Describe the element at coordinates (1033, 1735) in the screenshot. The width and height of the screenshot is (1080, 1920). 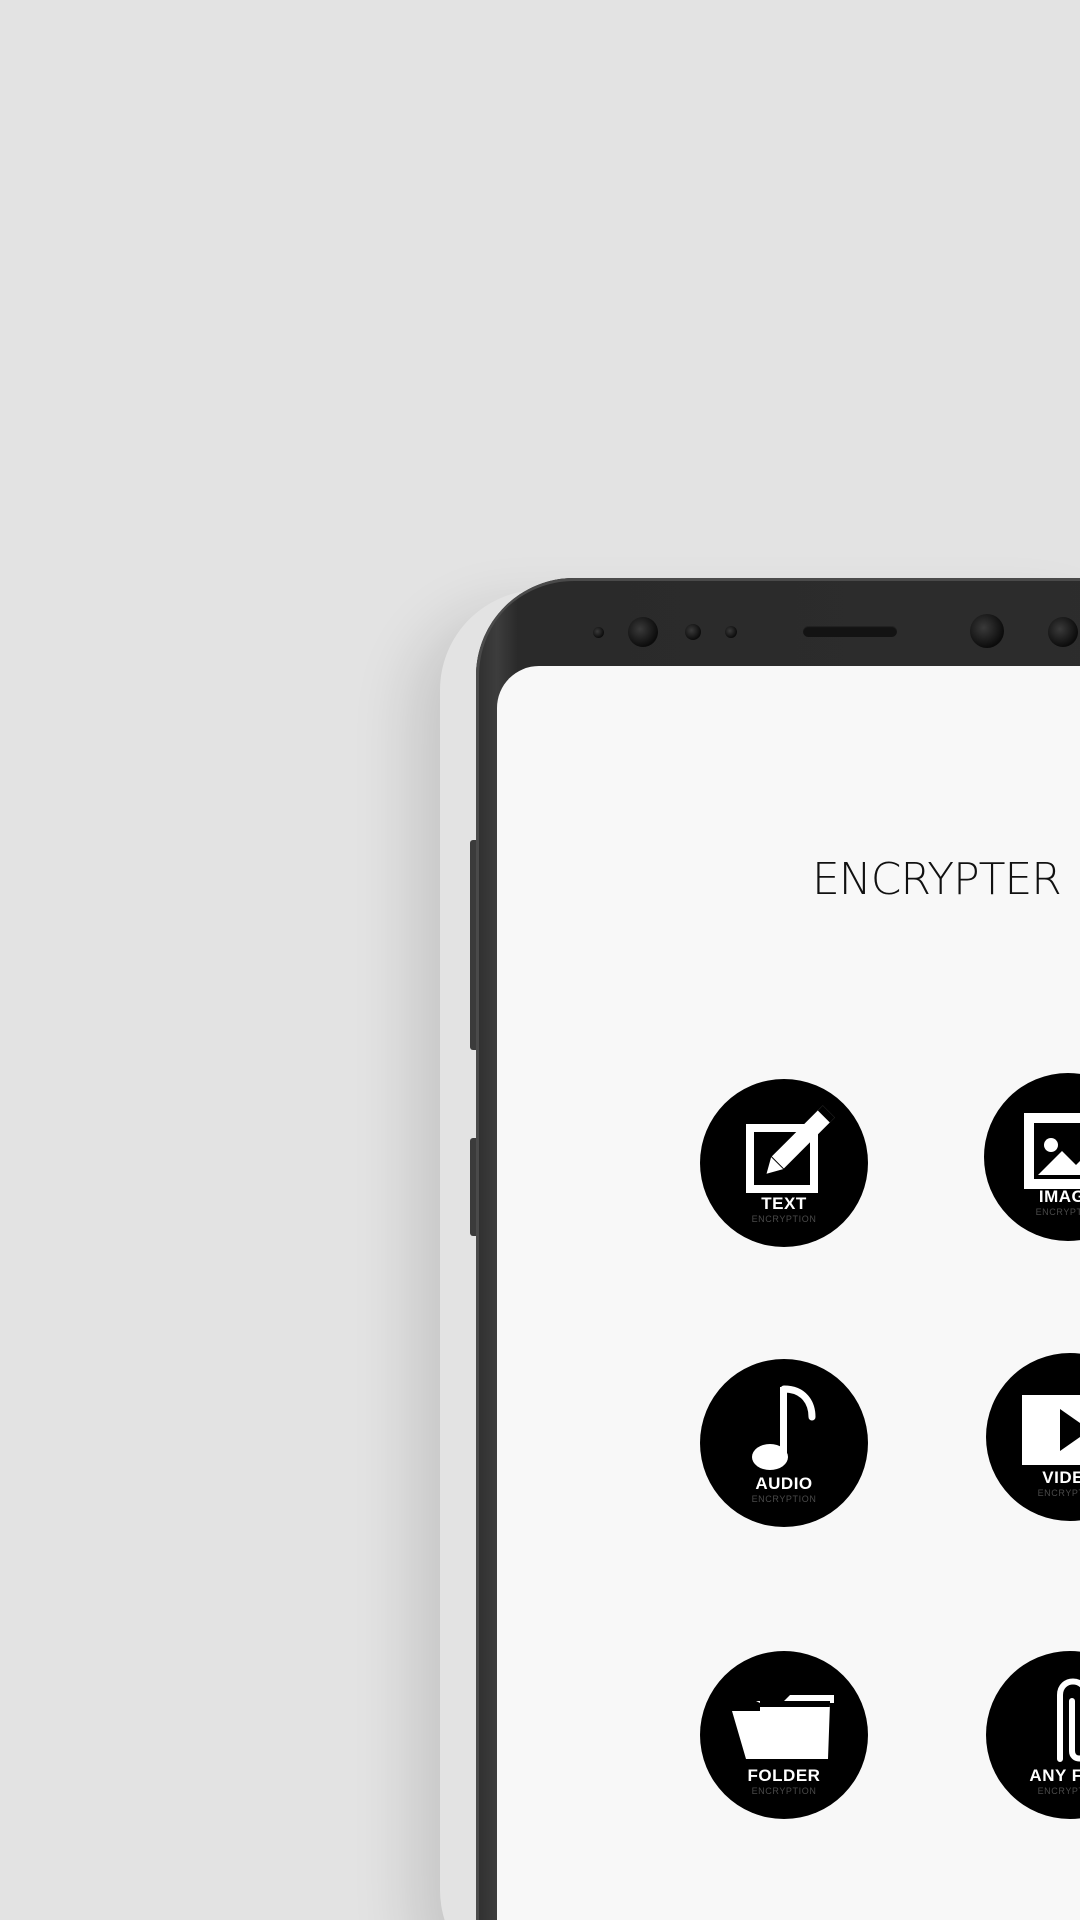
I see `any-file-encryption-button: ANY FILE ENCRYPTION` at that location.